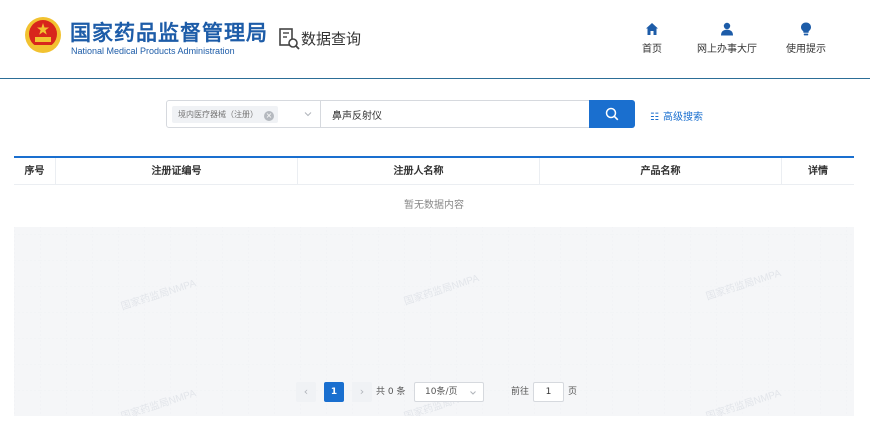 This screenshot has width=870, height=431. I want to click on nav-home-label: 首页, so click(652, 49).